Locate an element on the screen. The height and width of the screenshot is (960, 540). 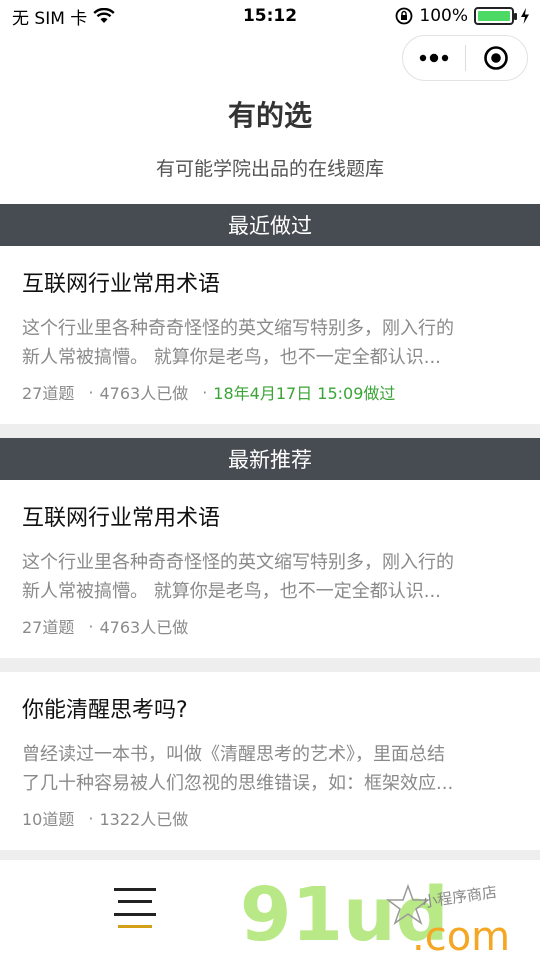
wifi-icon is located at coordinates (104, 15).